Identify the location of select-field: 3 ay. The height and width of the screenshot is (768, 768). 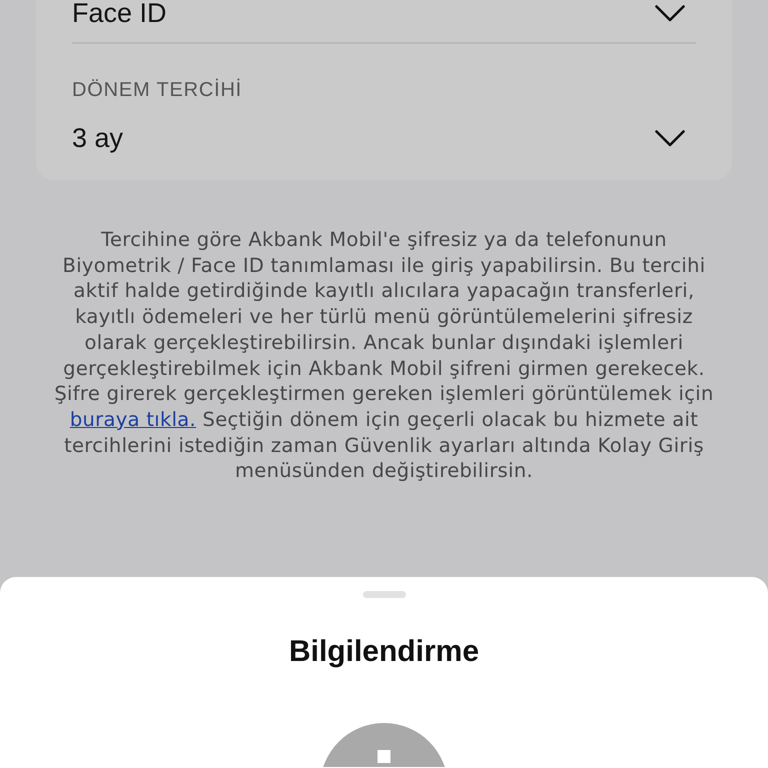
(384, 138).